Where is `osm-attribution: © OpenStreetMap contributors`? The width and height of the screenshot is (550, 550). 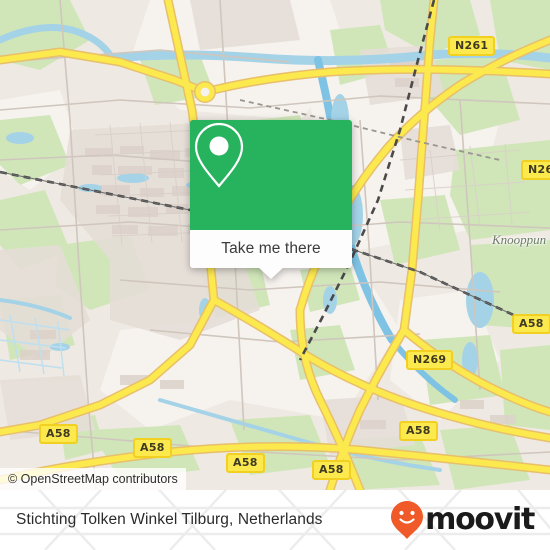 osm-attribution: © OpenStreetMap contributors is located at coordinates (93, 479).